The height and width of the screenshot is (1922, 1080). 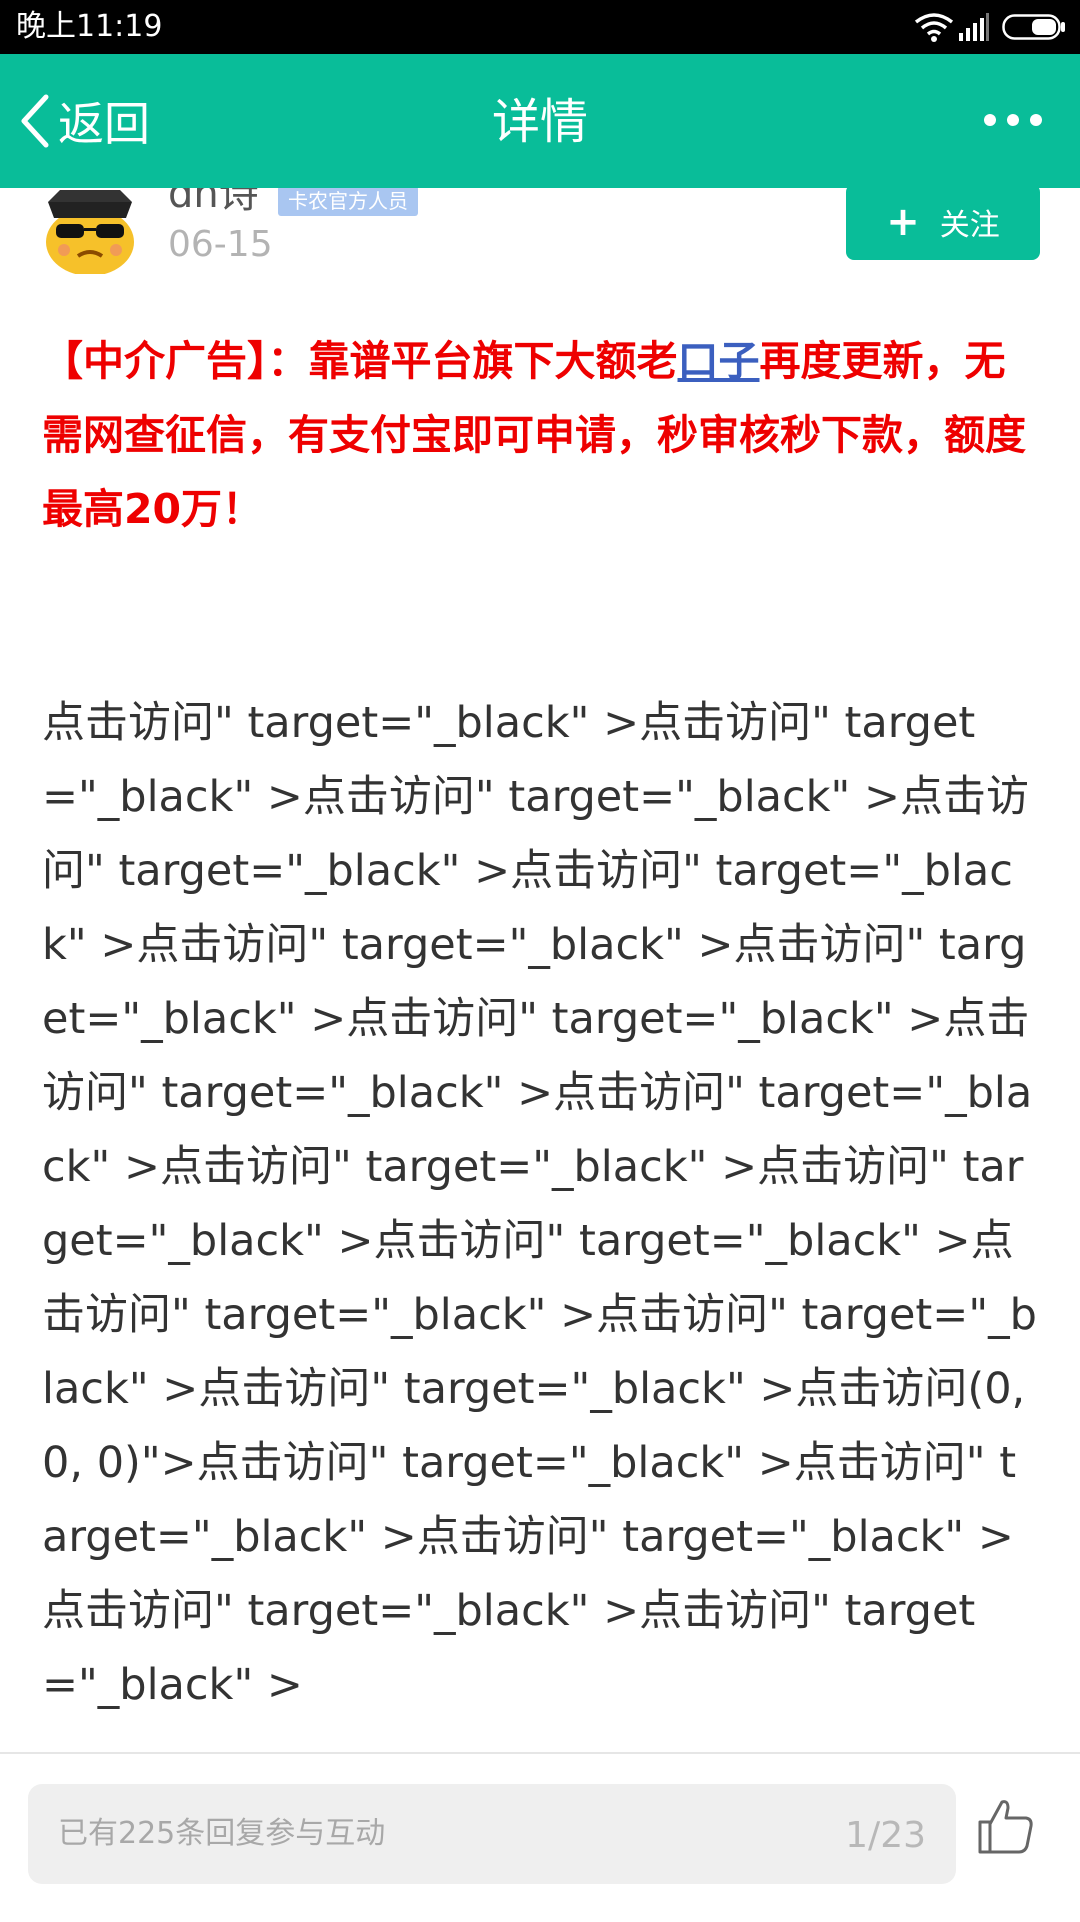 What do you see at coordinates (540, 27) in the screenshot?
I see `status-bar: 晚上11:19` at bounding box center [540, 27].